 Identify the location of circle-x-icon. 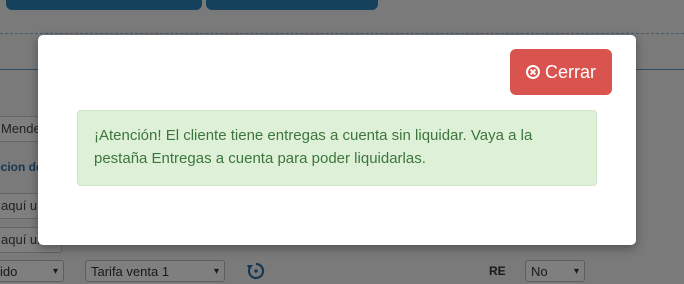
(532, 72).